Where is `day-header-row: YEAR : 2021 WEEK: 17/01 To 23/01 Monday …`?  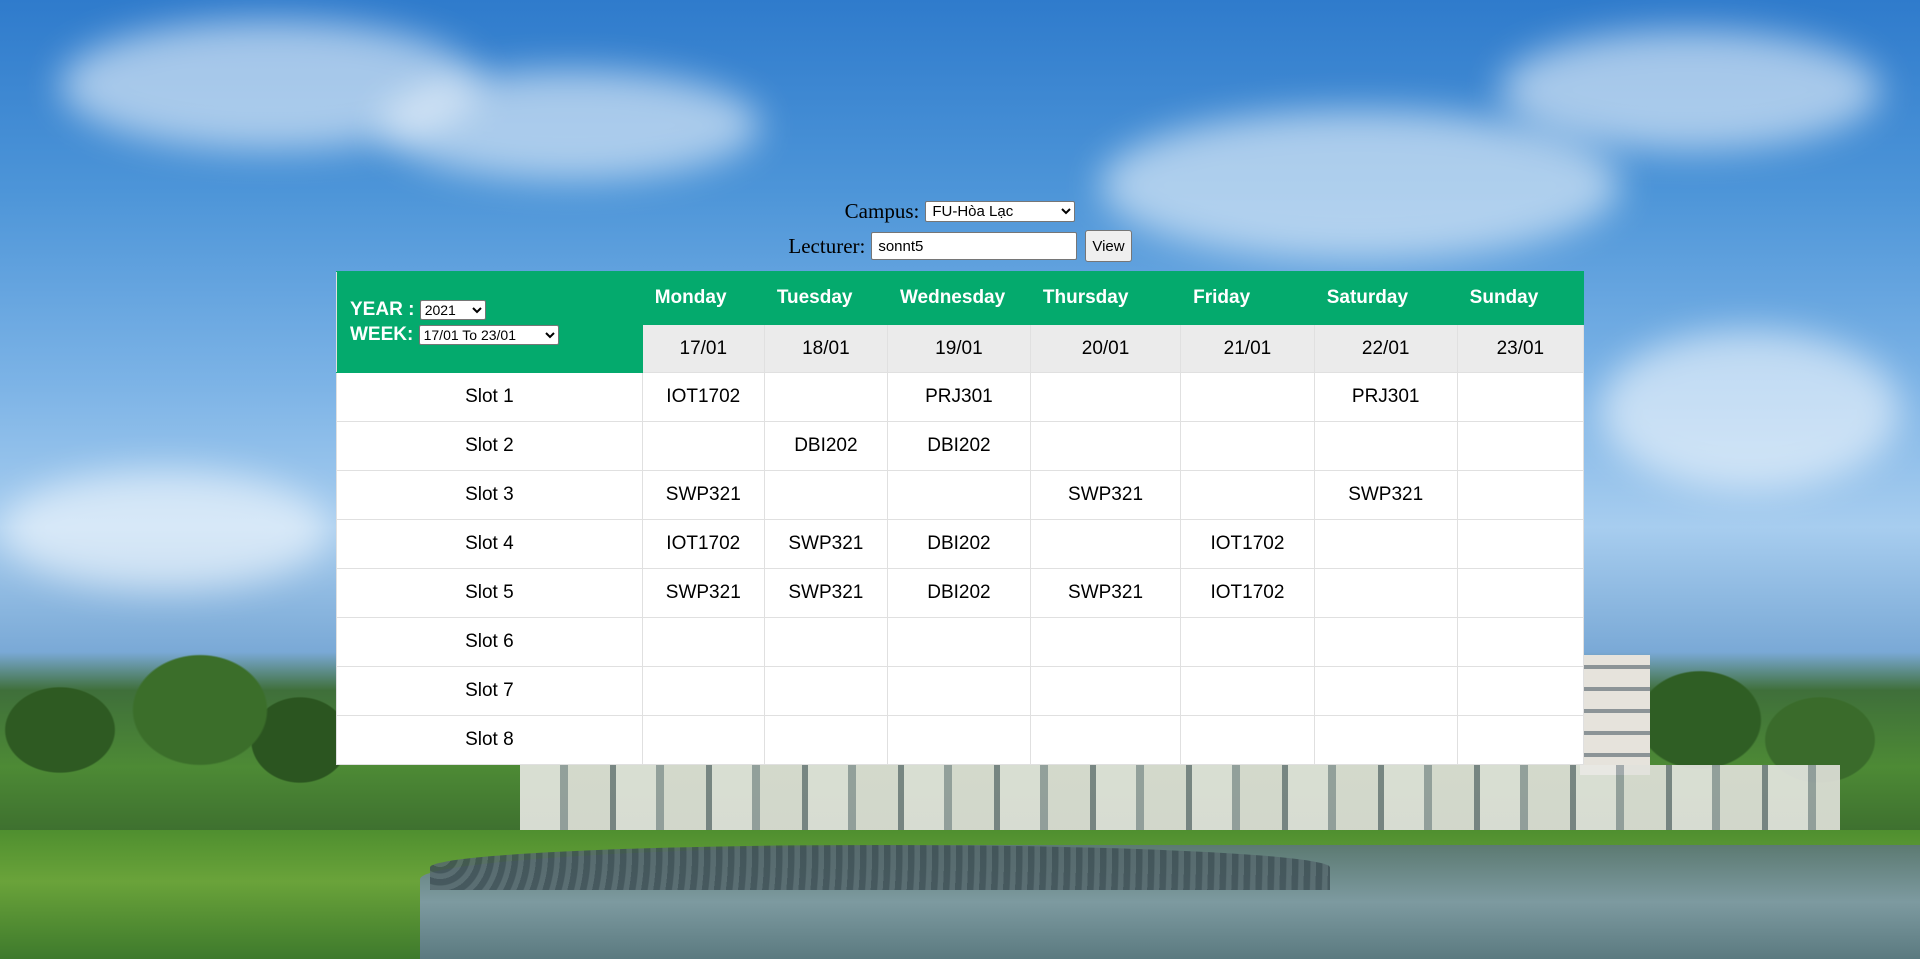
day-header-row: YEAR : 2021 WEEK: 17/01 To 23/01 Monday … is located at coordinates (960, 322).